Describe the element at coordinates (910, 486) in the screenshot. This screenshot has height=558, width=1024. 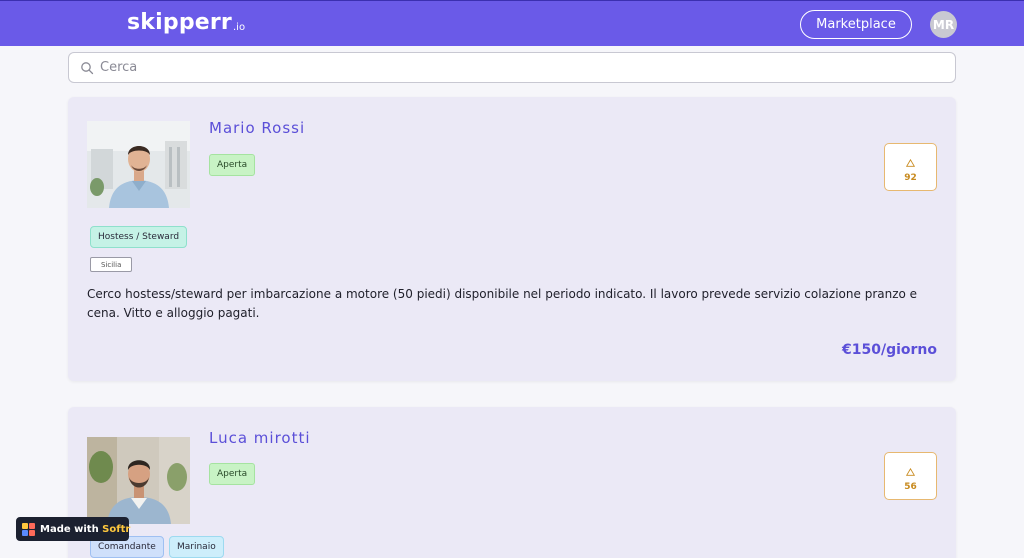
I see `score-value: 56` at that location.